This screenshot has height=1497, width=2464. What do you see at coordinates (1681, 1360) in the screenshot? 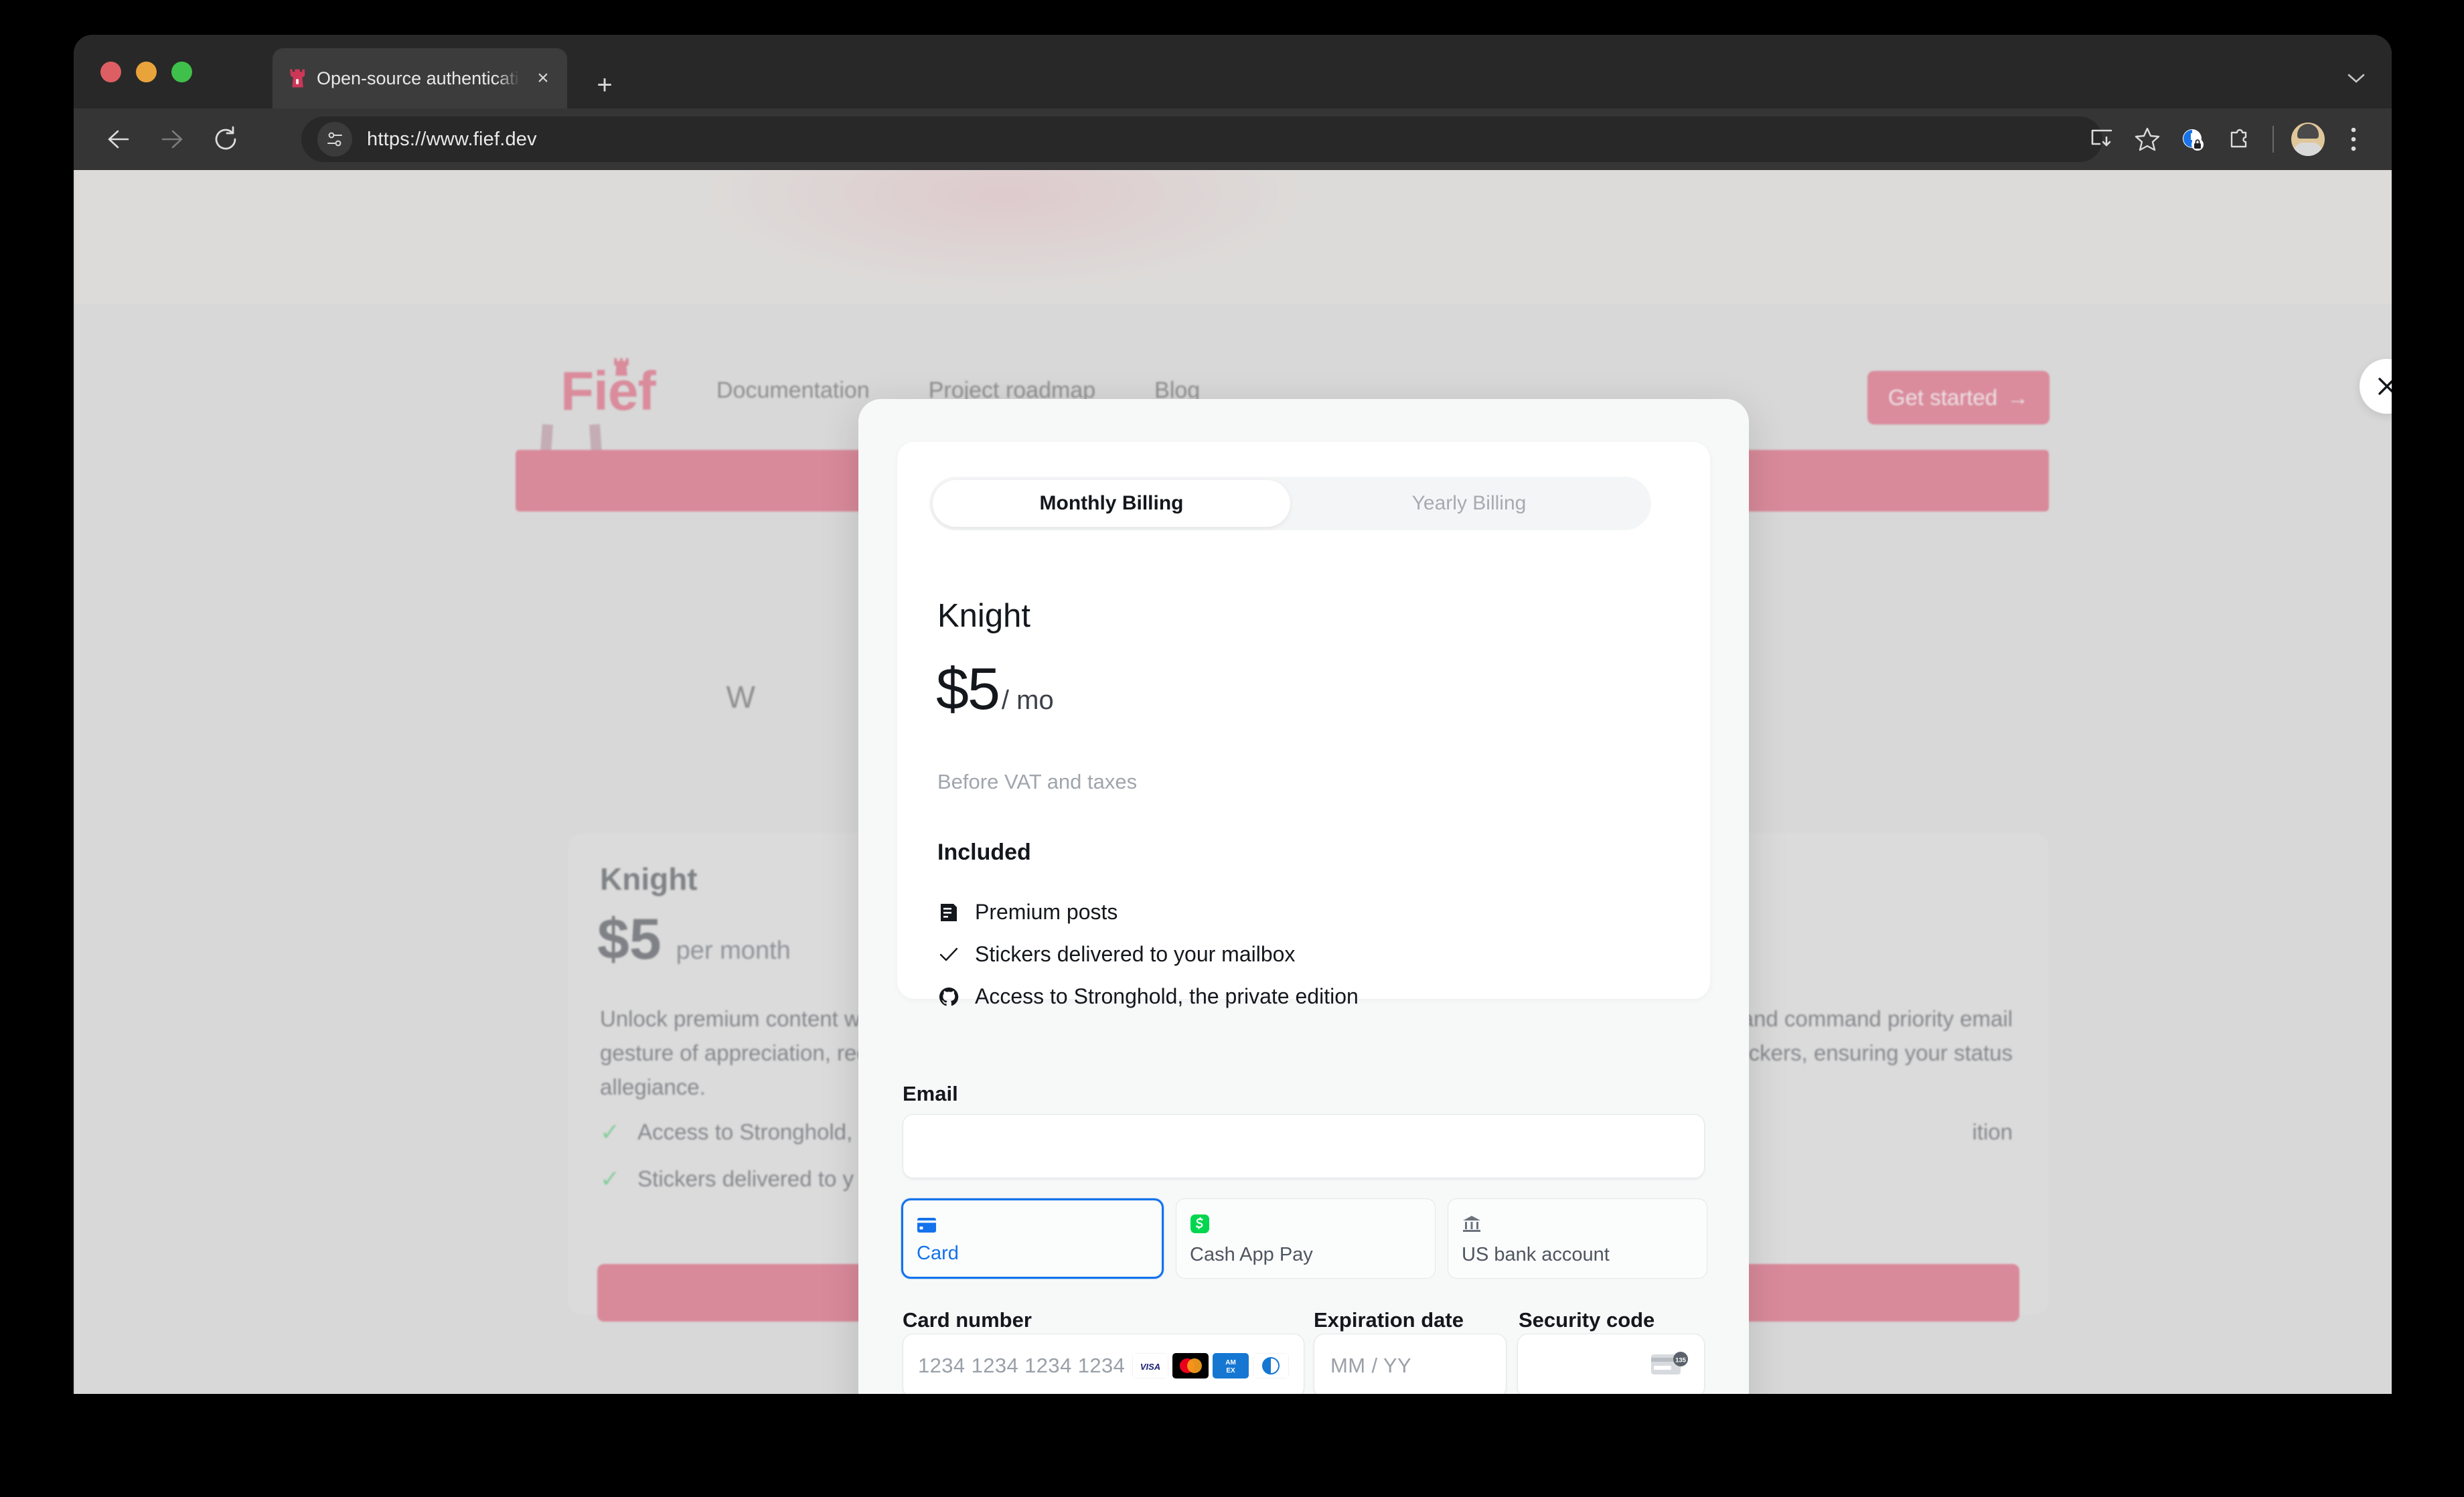
I see `svg-text: 135` at bounding box center [1681, 1360].